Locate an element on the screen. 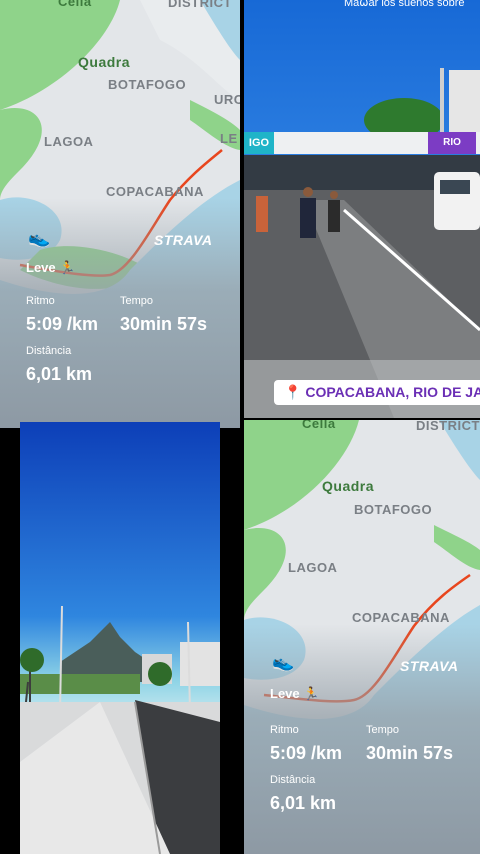  race-start-banner: IGO RIO is located at coordinates (362, 143).